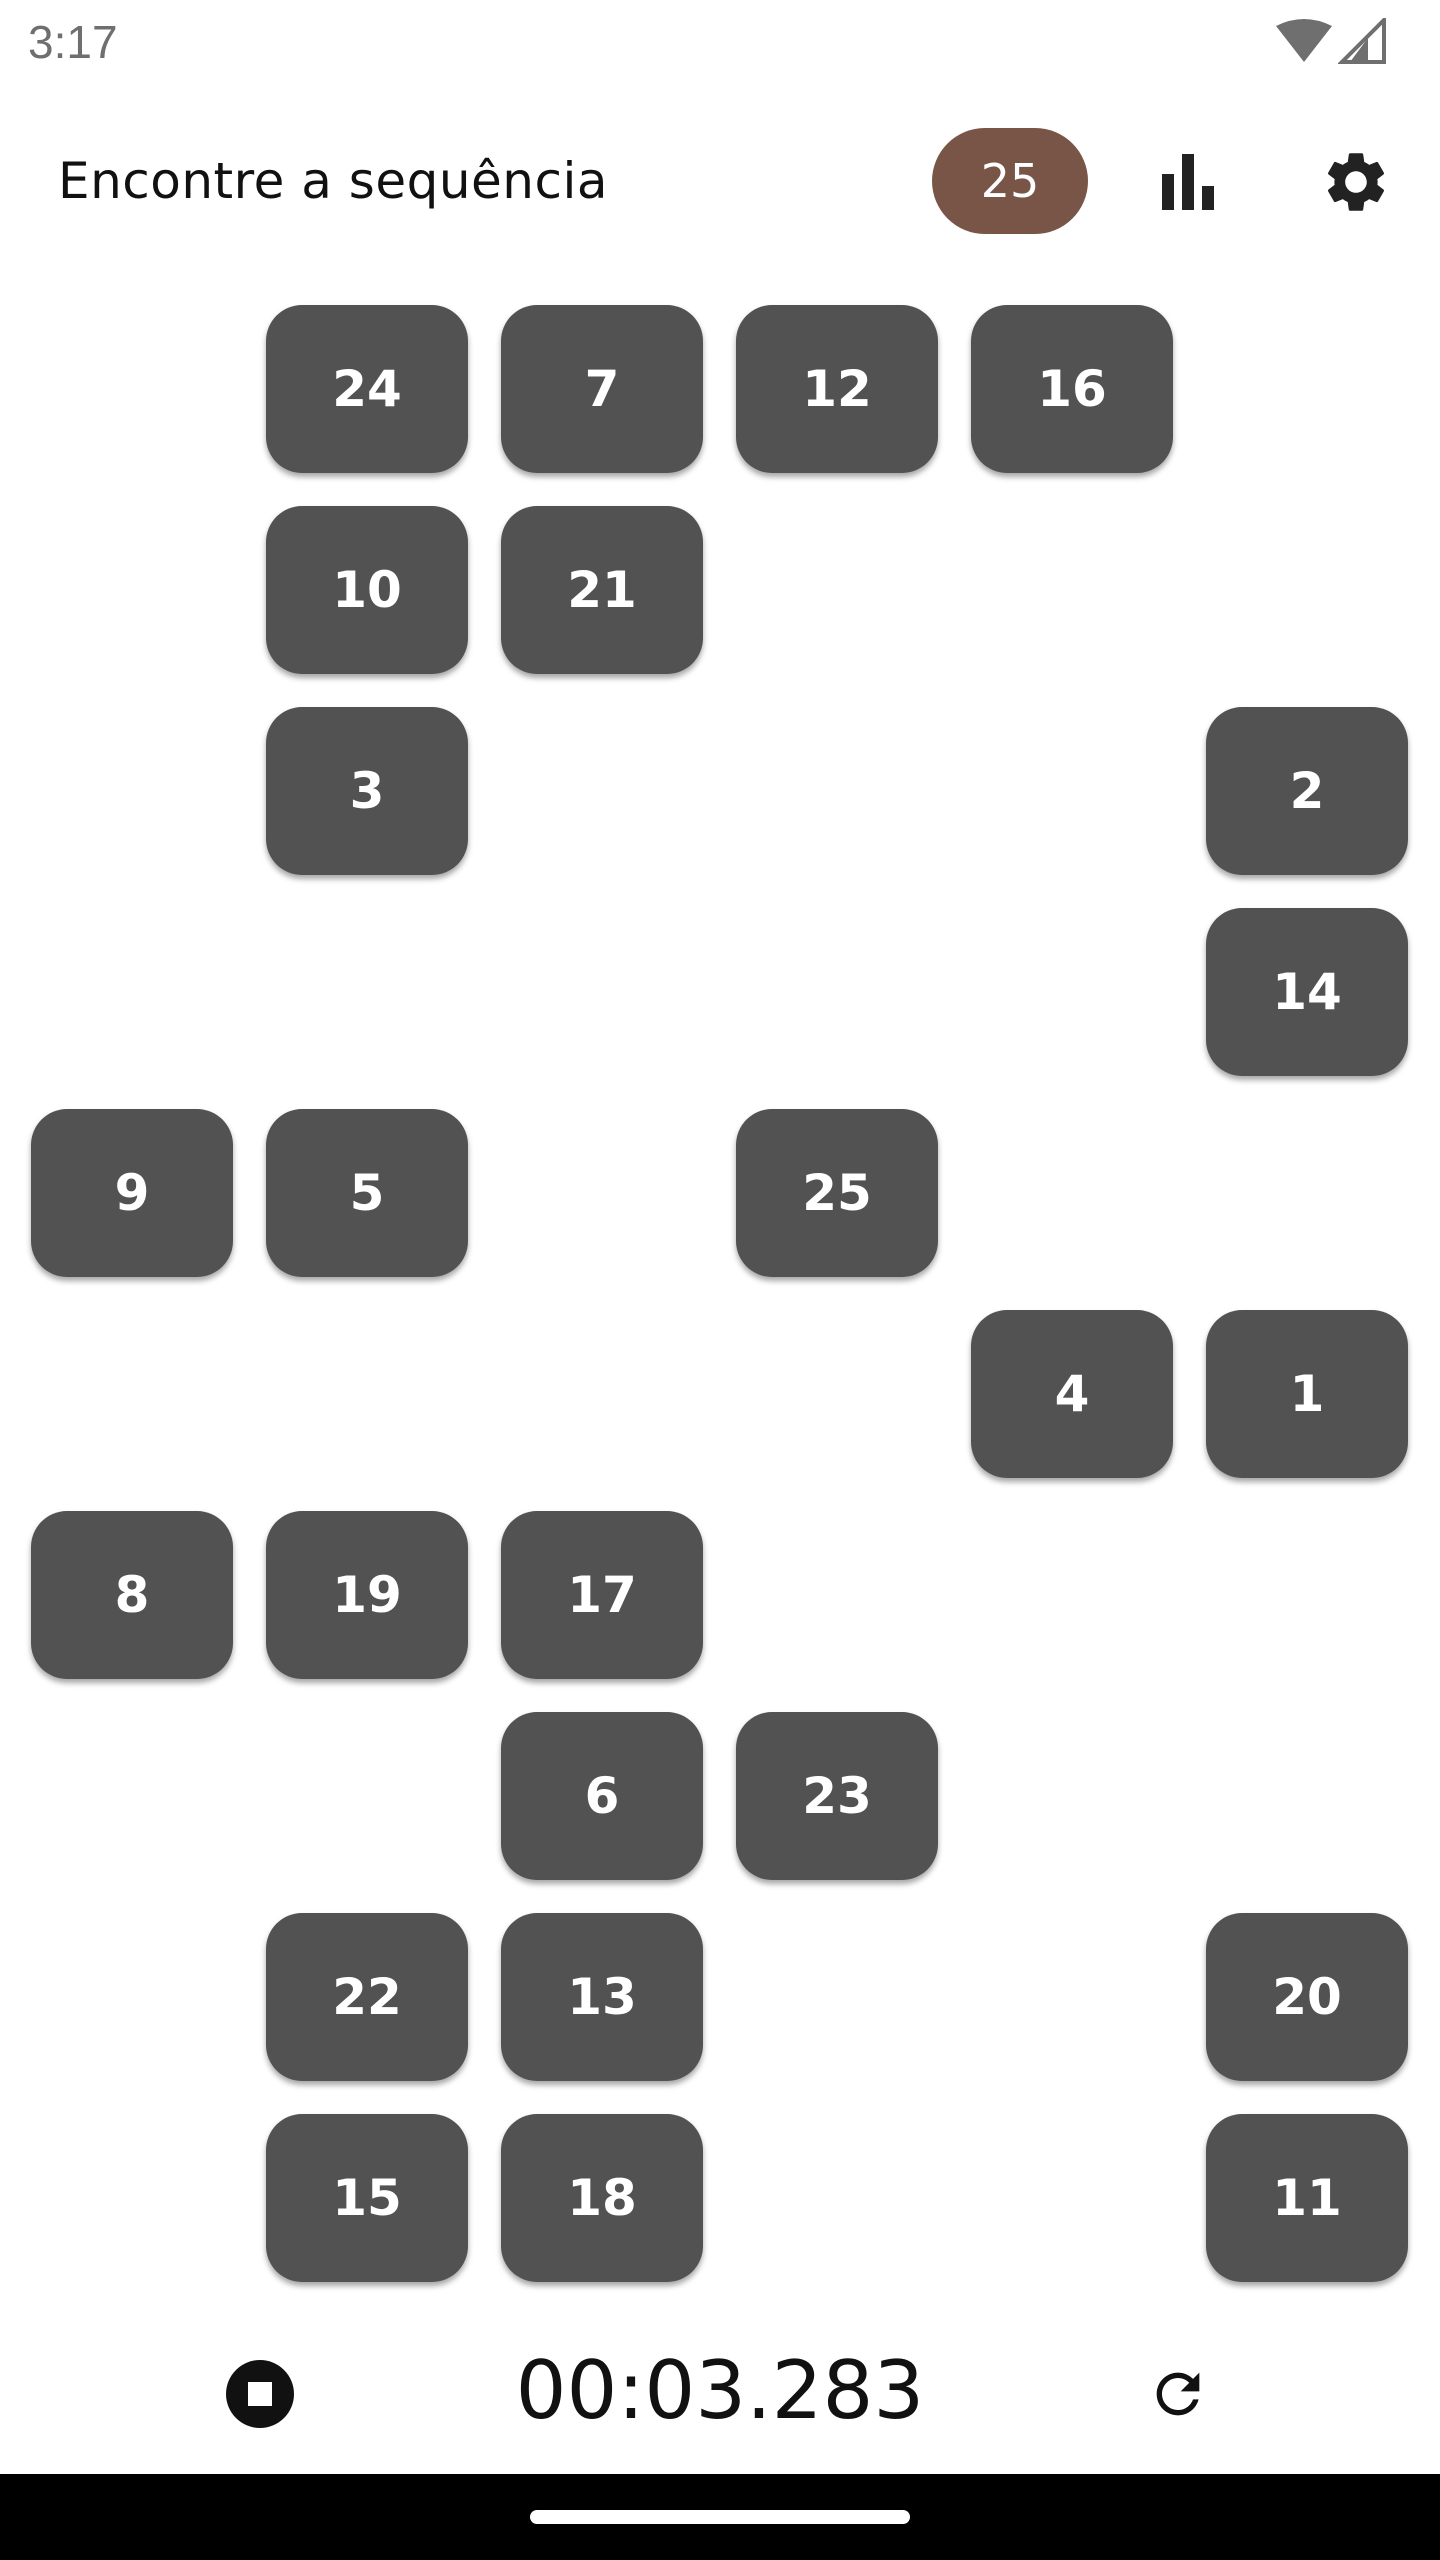 This screenshot has height=2560, width=1440. What do you see at coordinates (1307, 992) in the screenshot?
I see `number-tile-14: 14` at bounding box center [1307, 992].